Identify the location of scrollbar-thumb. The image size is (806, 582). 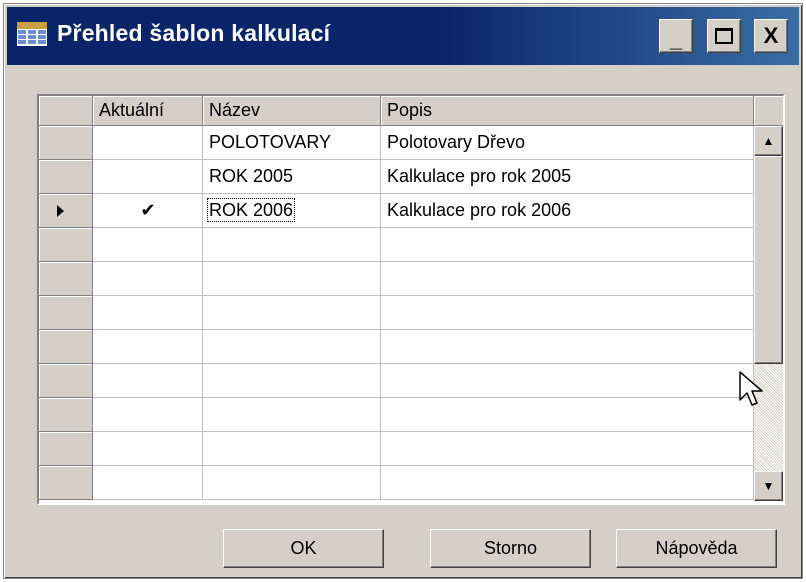
(768, 260).